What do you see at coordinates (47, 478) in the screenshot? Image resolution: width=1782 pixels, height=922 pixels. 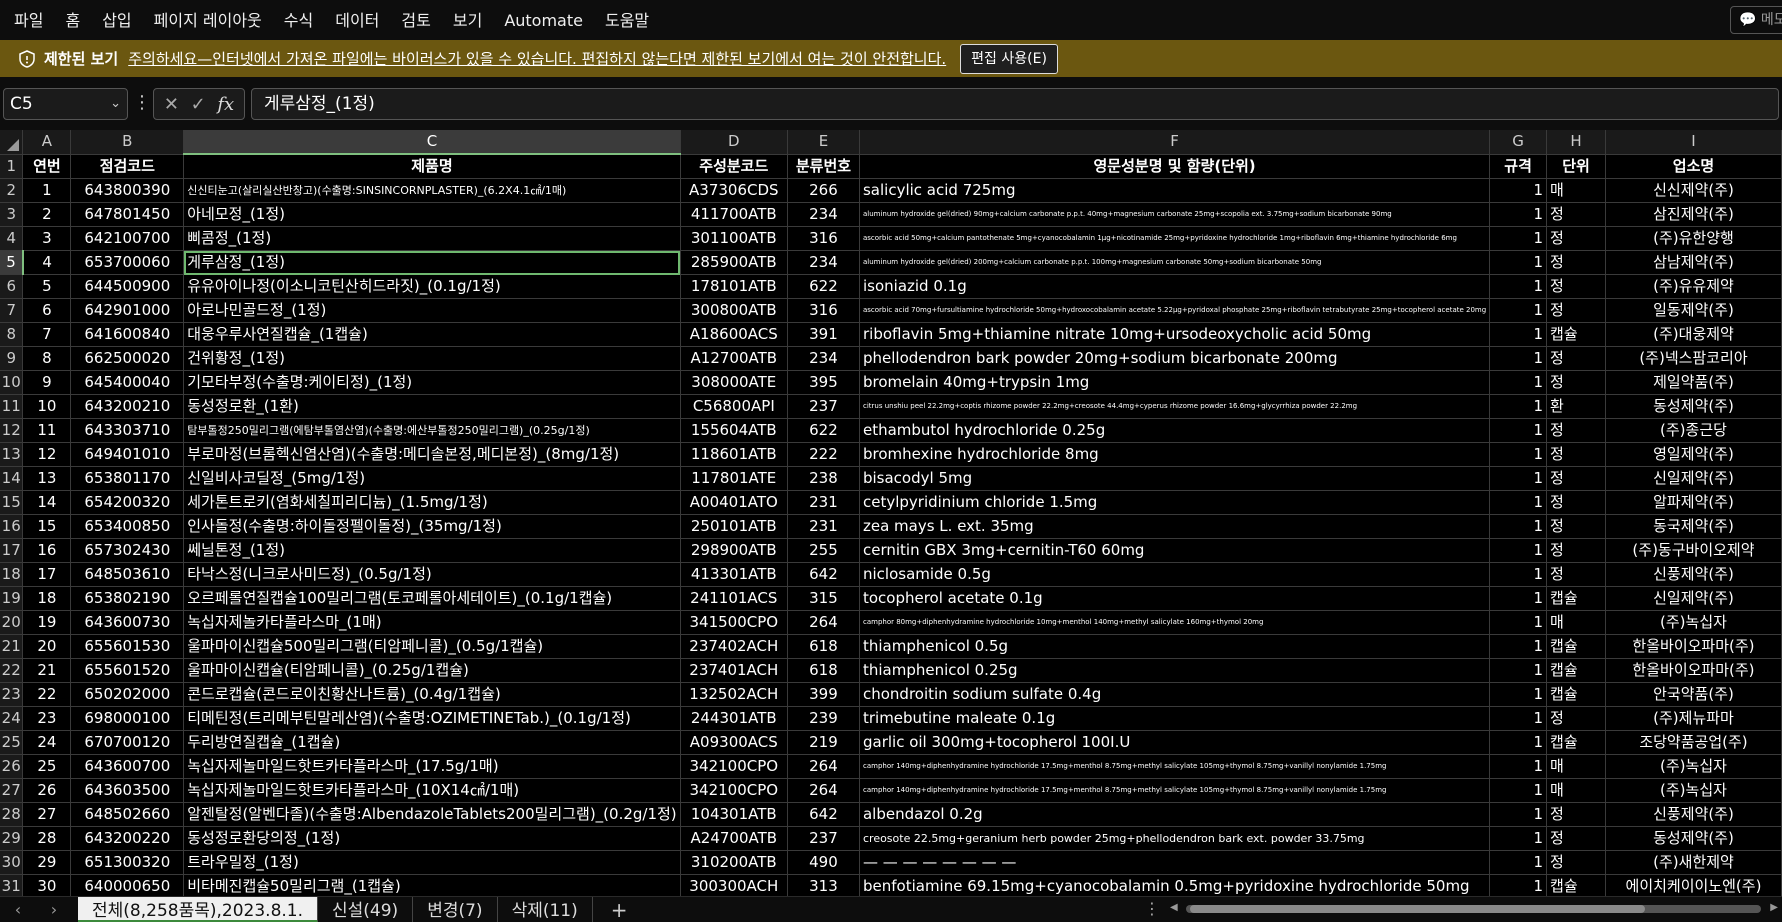 I see `table-cell: 13` at bounding box center [47, 478].